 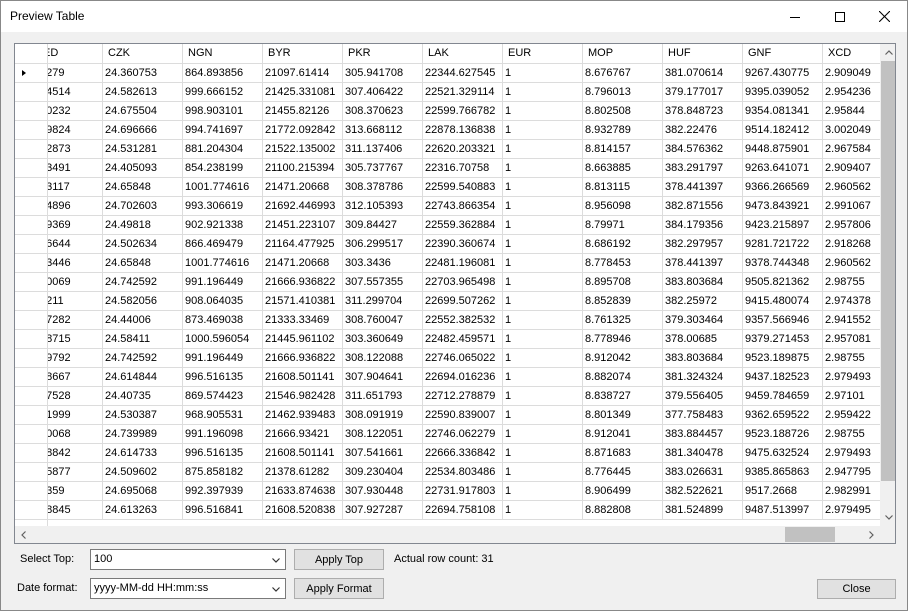 I want to click on table-cell: 32873, so click(x=75, y=149).